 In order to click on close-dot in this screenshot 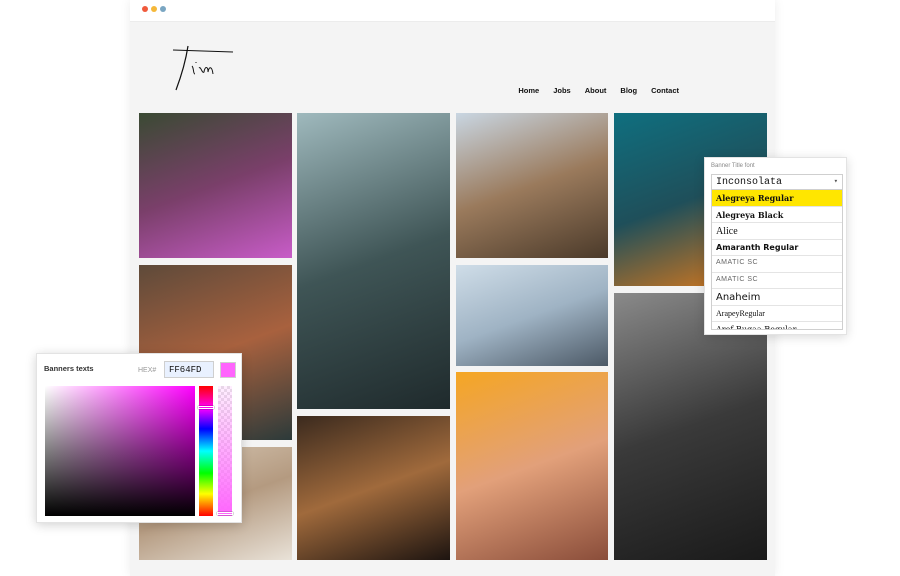, I will do `click(145, 9)`.